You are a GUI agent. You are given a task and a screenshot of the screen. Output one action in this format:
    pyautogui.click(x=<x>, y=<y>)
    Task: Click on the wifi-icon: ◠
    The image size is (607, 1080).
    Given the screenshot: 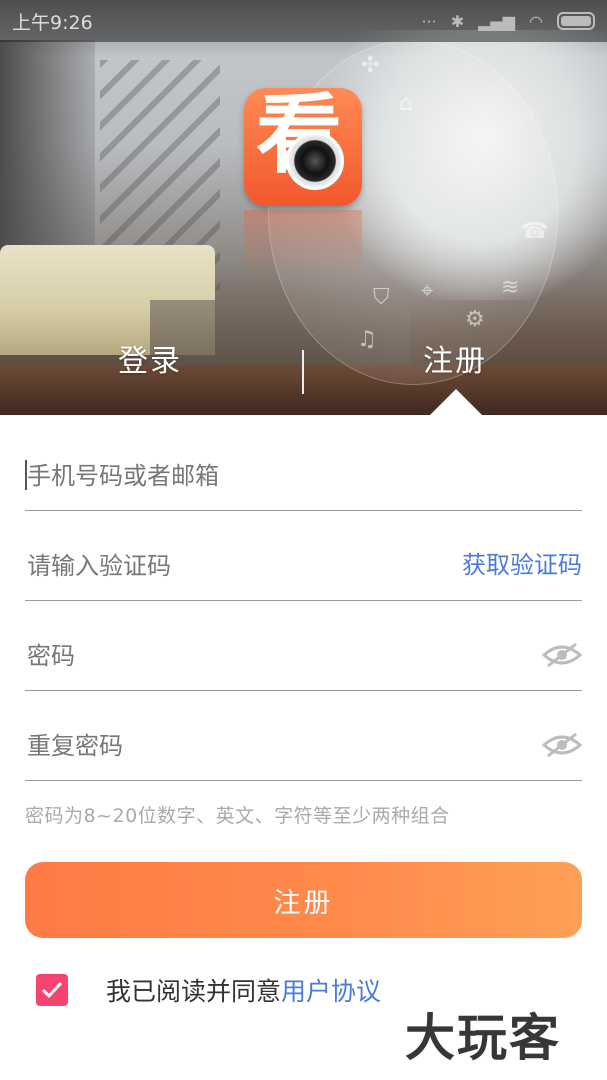 What is the action you would take?
    pyautogui.click(x=536, y=21)
    